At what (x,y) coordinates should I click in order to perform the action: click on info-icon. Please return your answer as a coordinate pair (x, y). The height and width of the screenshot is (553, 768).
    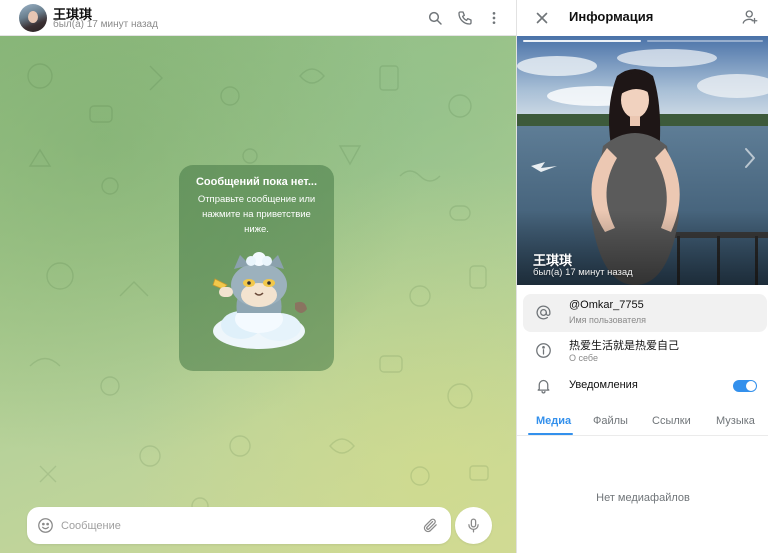
    Looking at the image, I should click on (543, 350).